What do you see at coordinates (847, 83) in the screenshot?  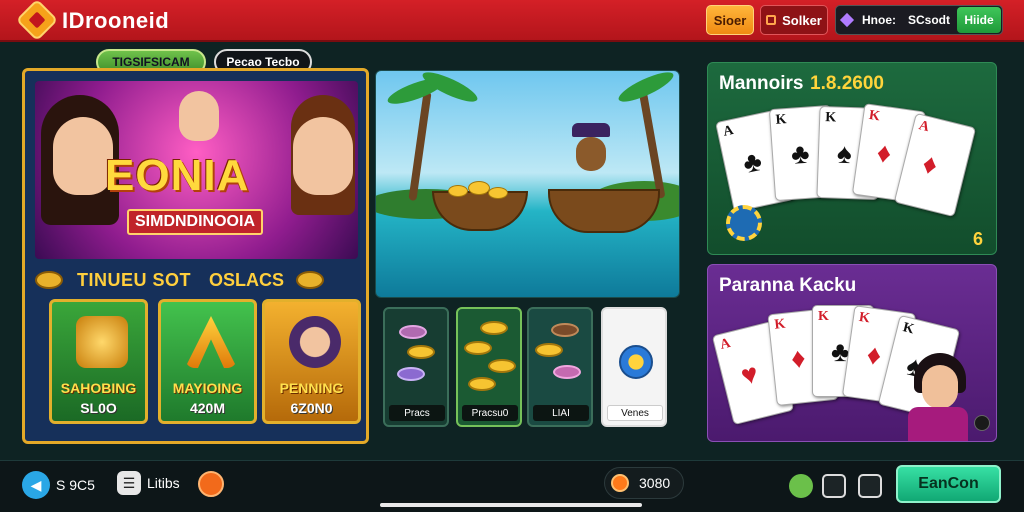 I see `panel-amount: 1.8.2600` at bounding box center [847, 83].